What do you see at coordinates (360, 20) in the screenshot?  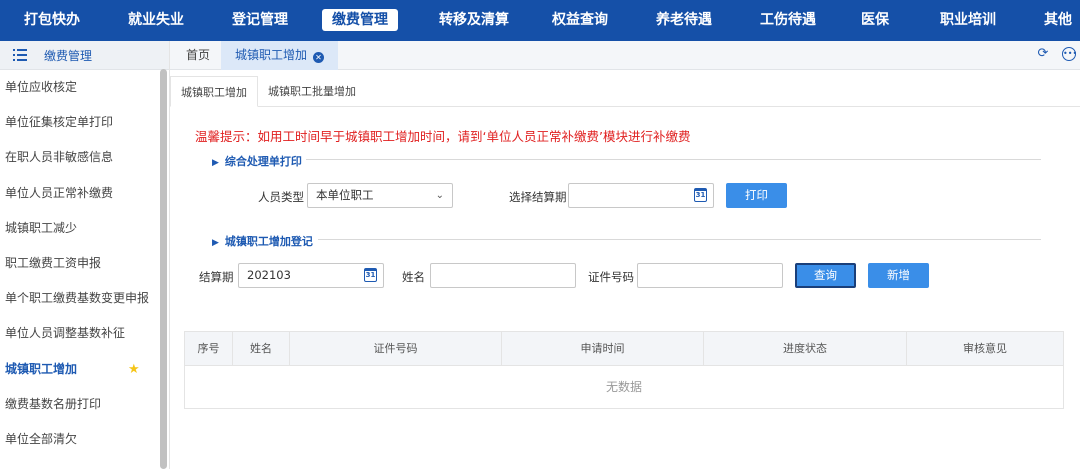 I see `nav-item-payment: 缴费管理` at bounding box center [360, 20].